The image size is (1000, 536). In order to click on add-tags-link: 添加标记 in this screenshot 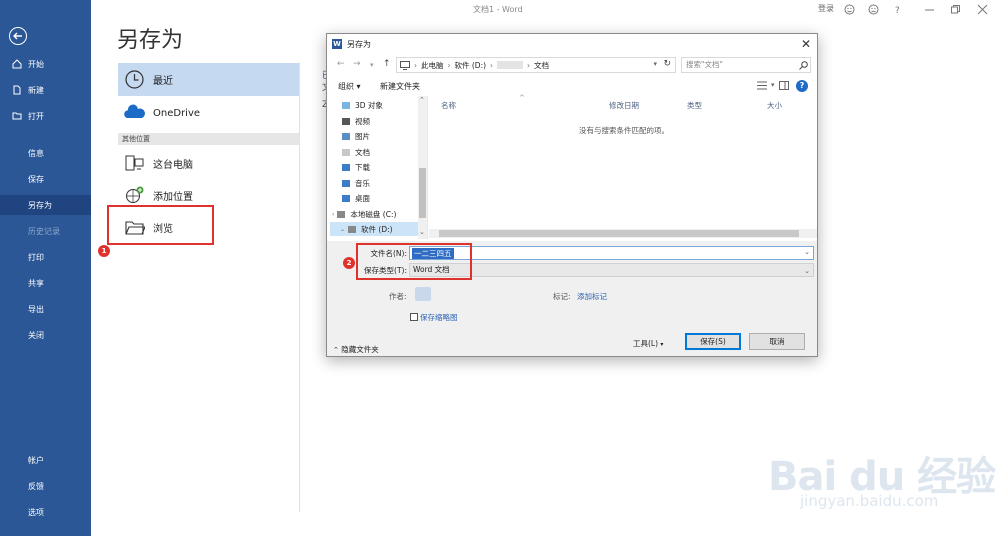, I will do `click(592, 296)`.